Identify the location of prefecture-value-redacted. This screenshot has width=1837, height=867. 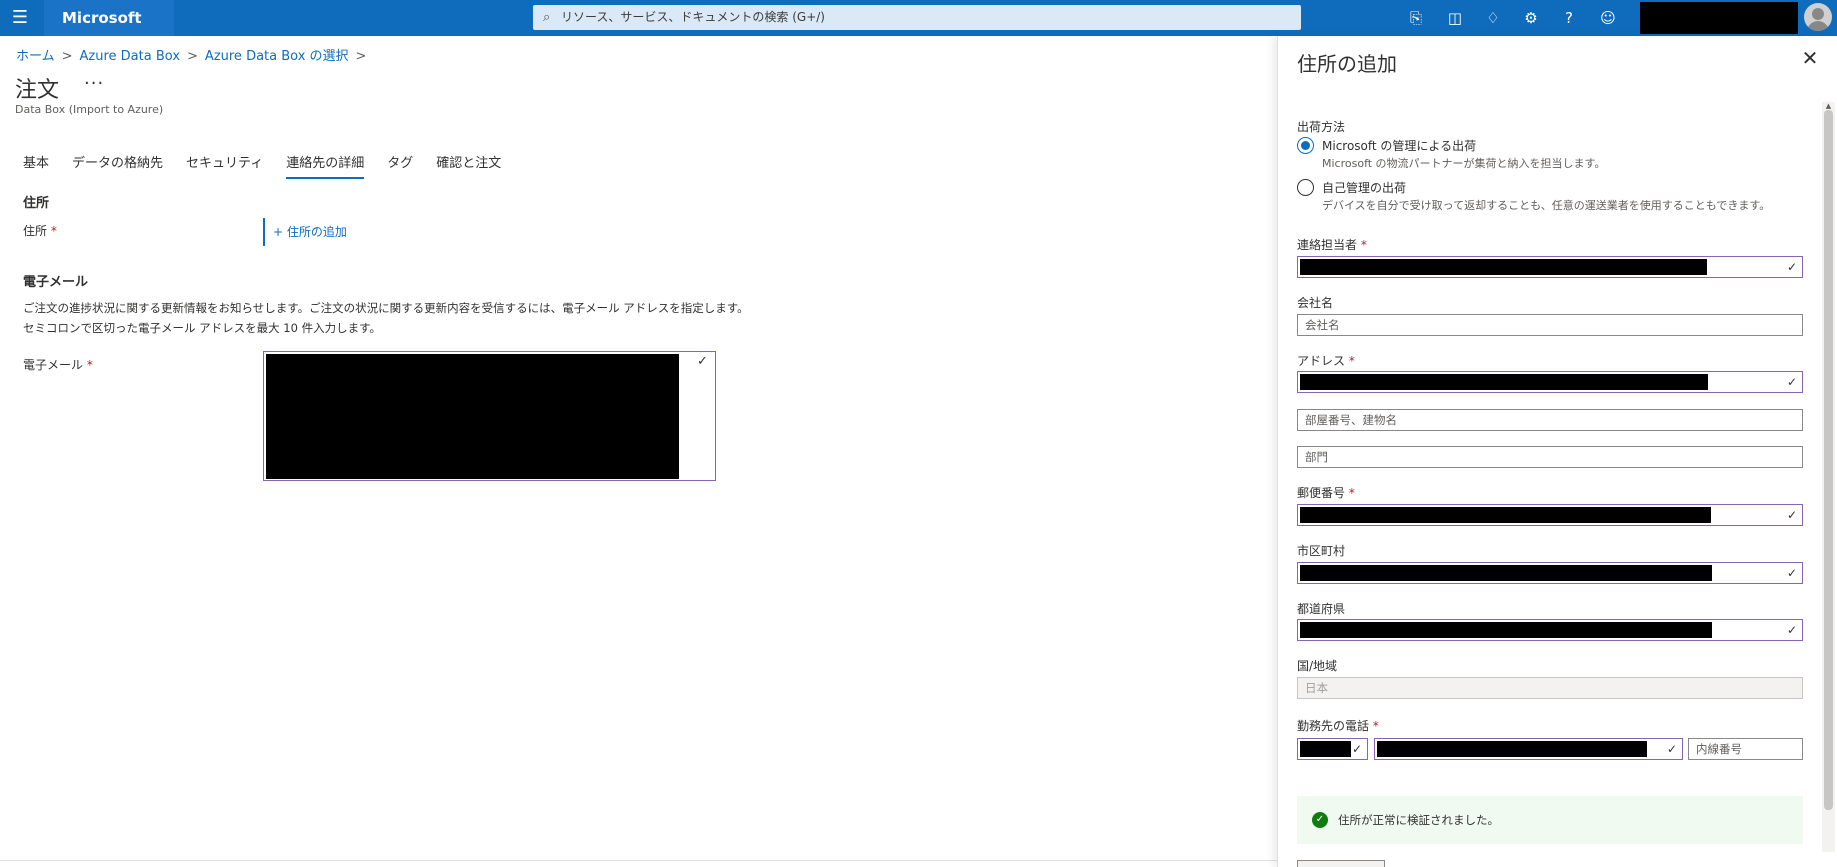
(1506, 630).